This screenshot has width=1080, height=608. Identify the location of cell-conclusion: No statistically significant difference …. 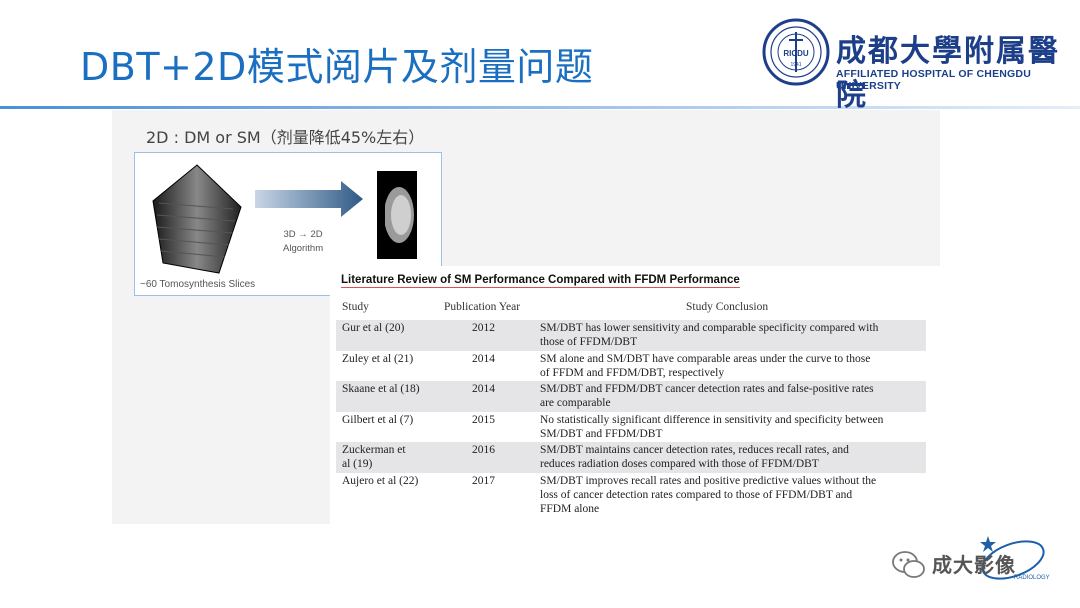
(712, 426).